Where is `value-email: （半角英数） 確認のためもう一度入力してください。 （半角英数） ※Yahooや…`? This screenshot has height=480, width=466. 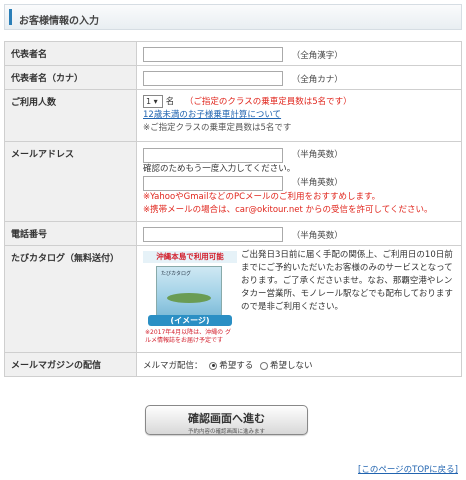
value-email: （半角英数） 確認のためもう一度入力してください。 （半角英数） ※Yahooや… is located at coordinates (299, 181).